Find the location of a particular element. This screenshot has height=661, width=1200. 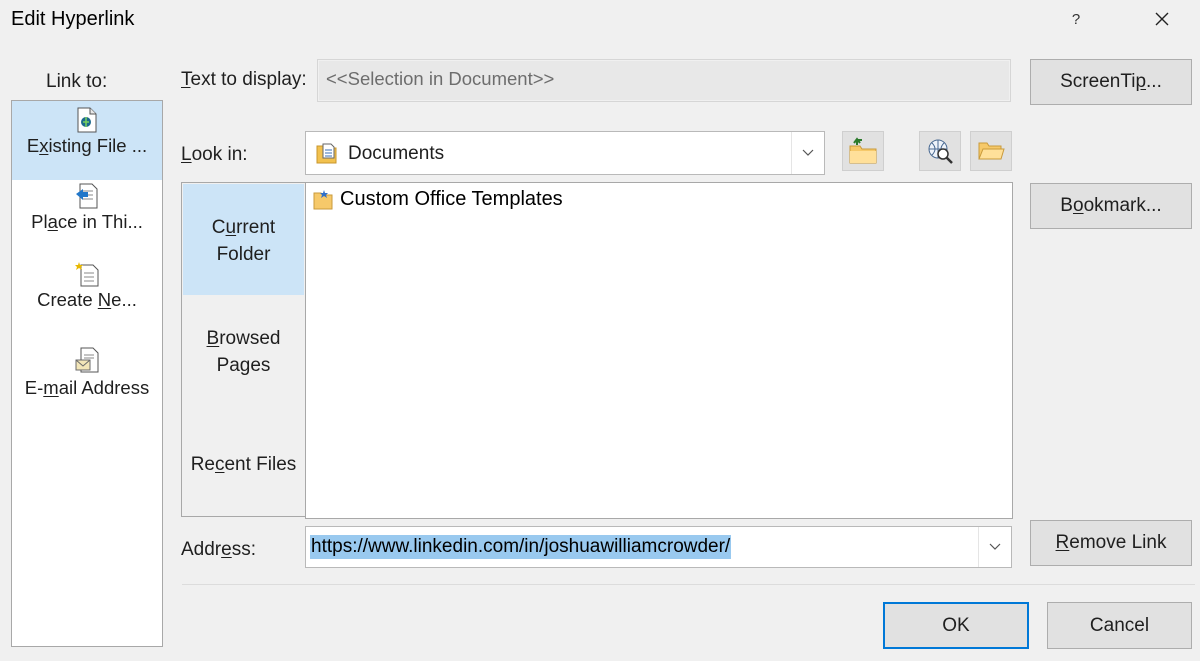

look-in-dropdown-arrow is located at coordinates (807, 153).